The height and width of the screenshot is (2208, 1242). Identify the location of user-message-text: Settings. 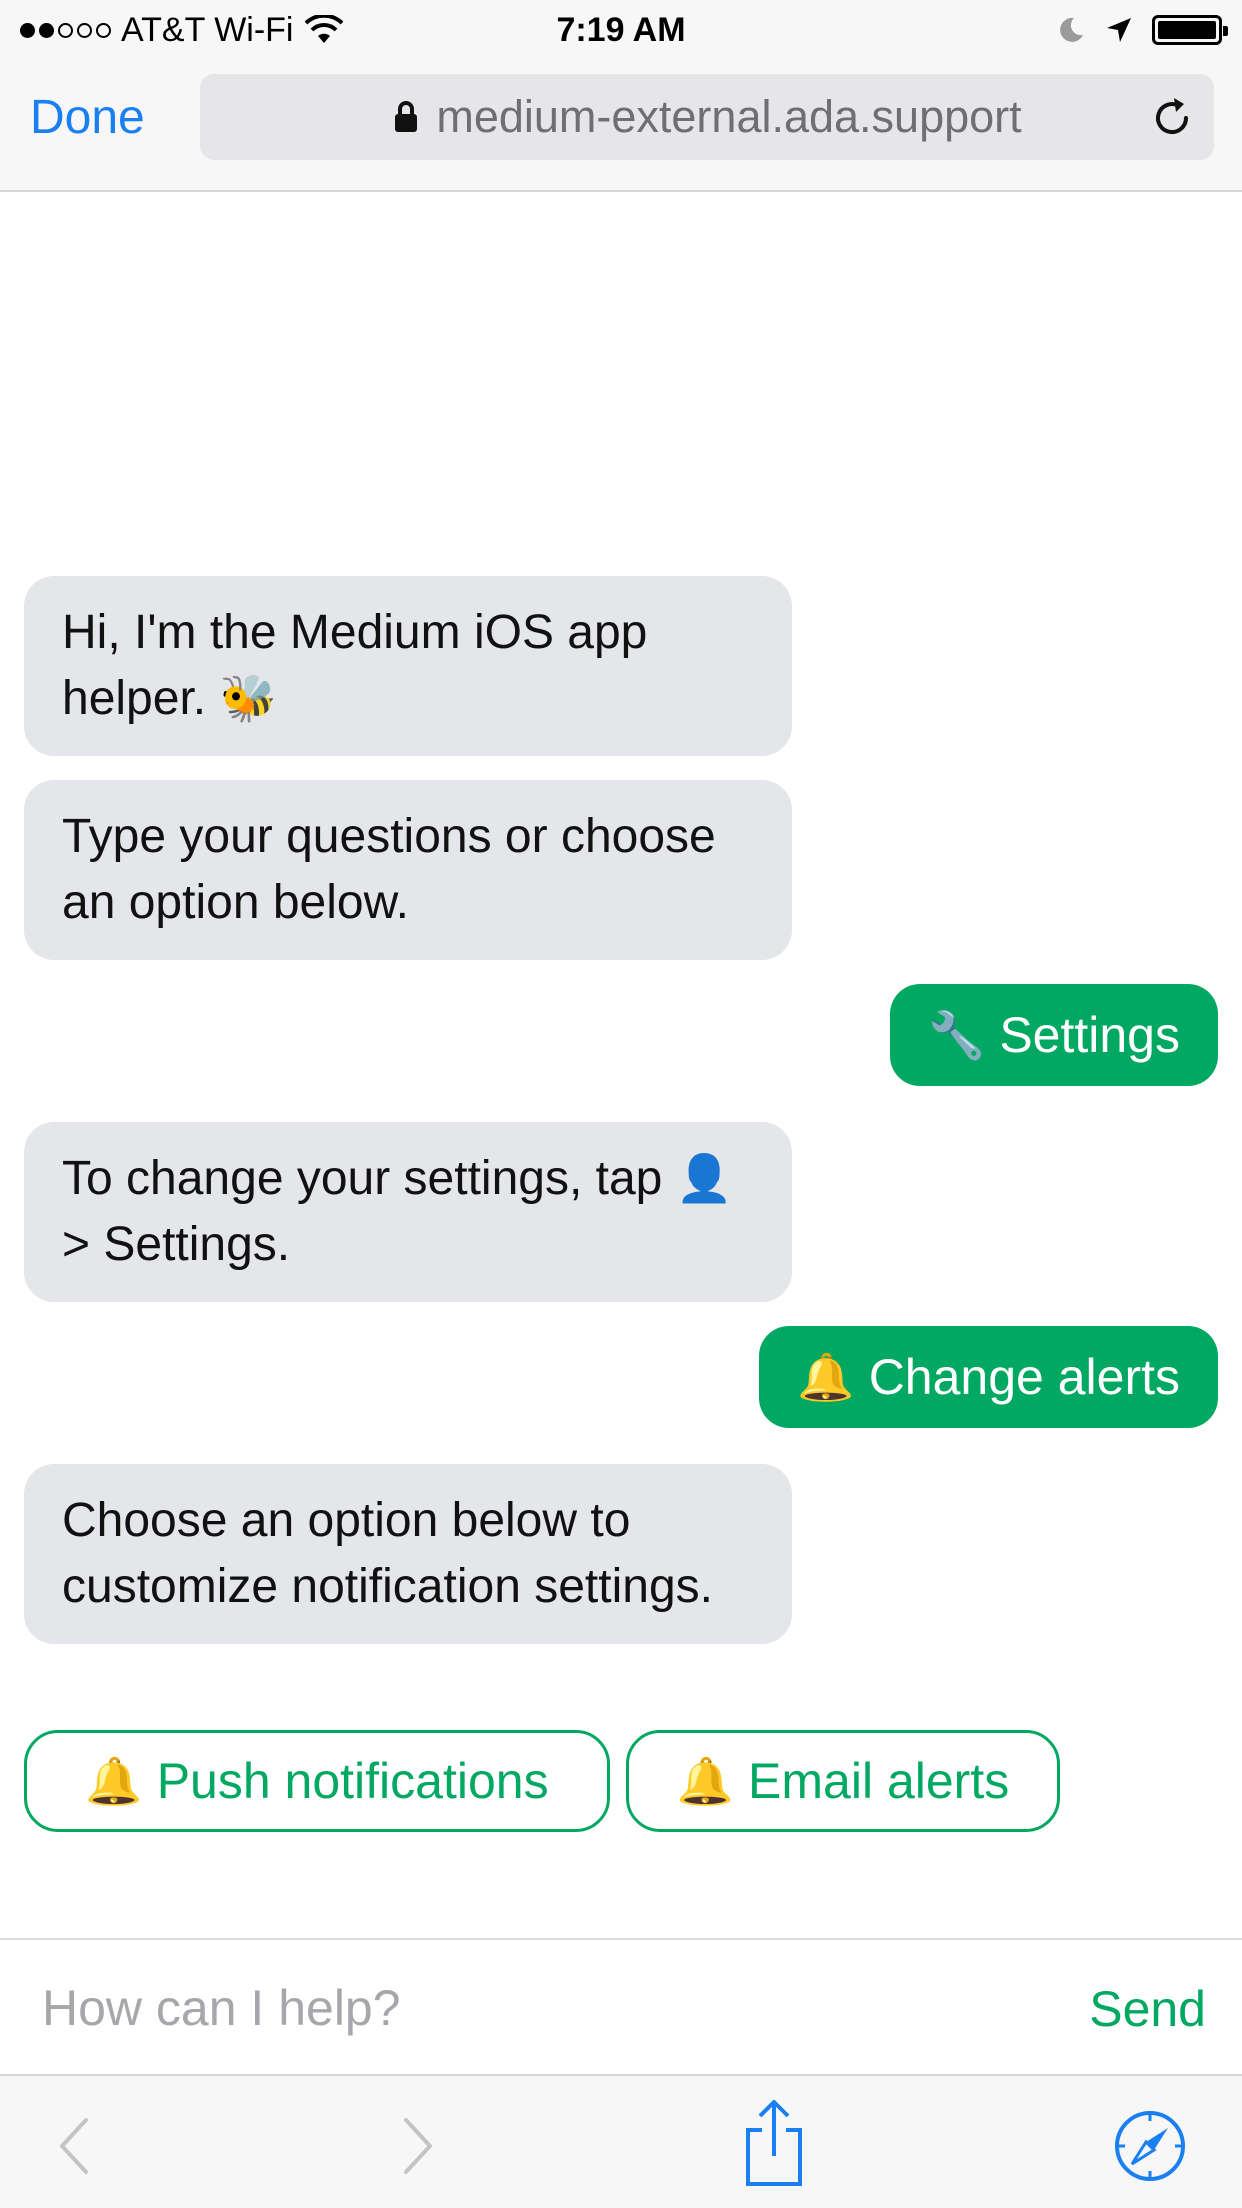
(1089, 1035).